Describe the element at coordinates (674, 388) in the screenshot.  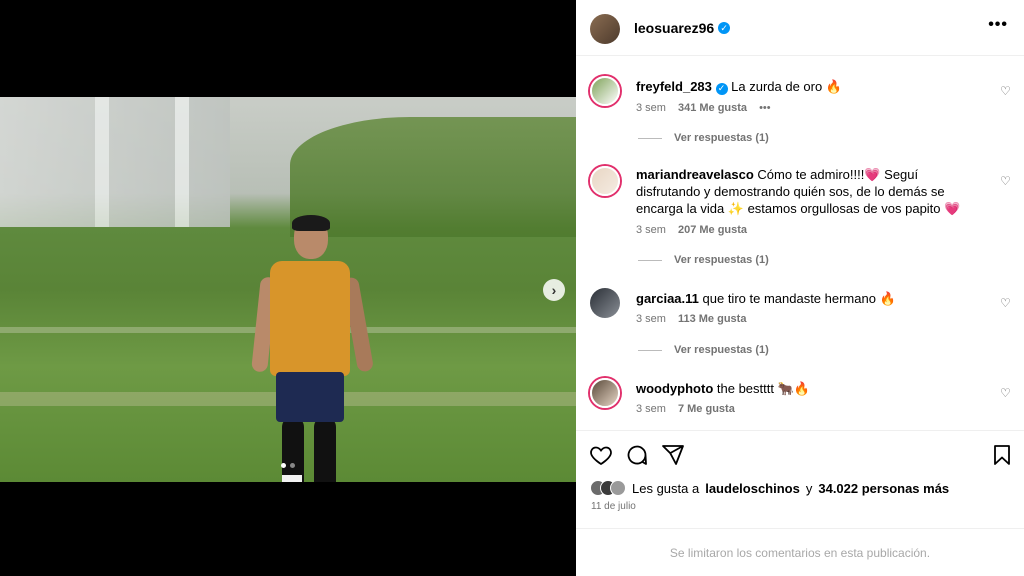
I see `commenter-username: woodyphoto` at that location.